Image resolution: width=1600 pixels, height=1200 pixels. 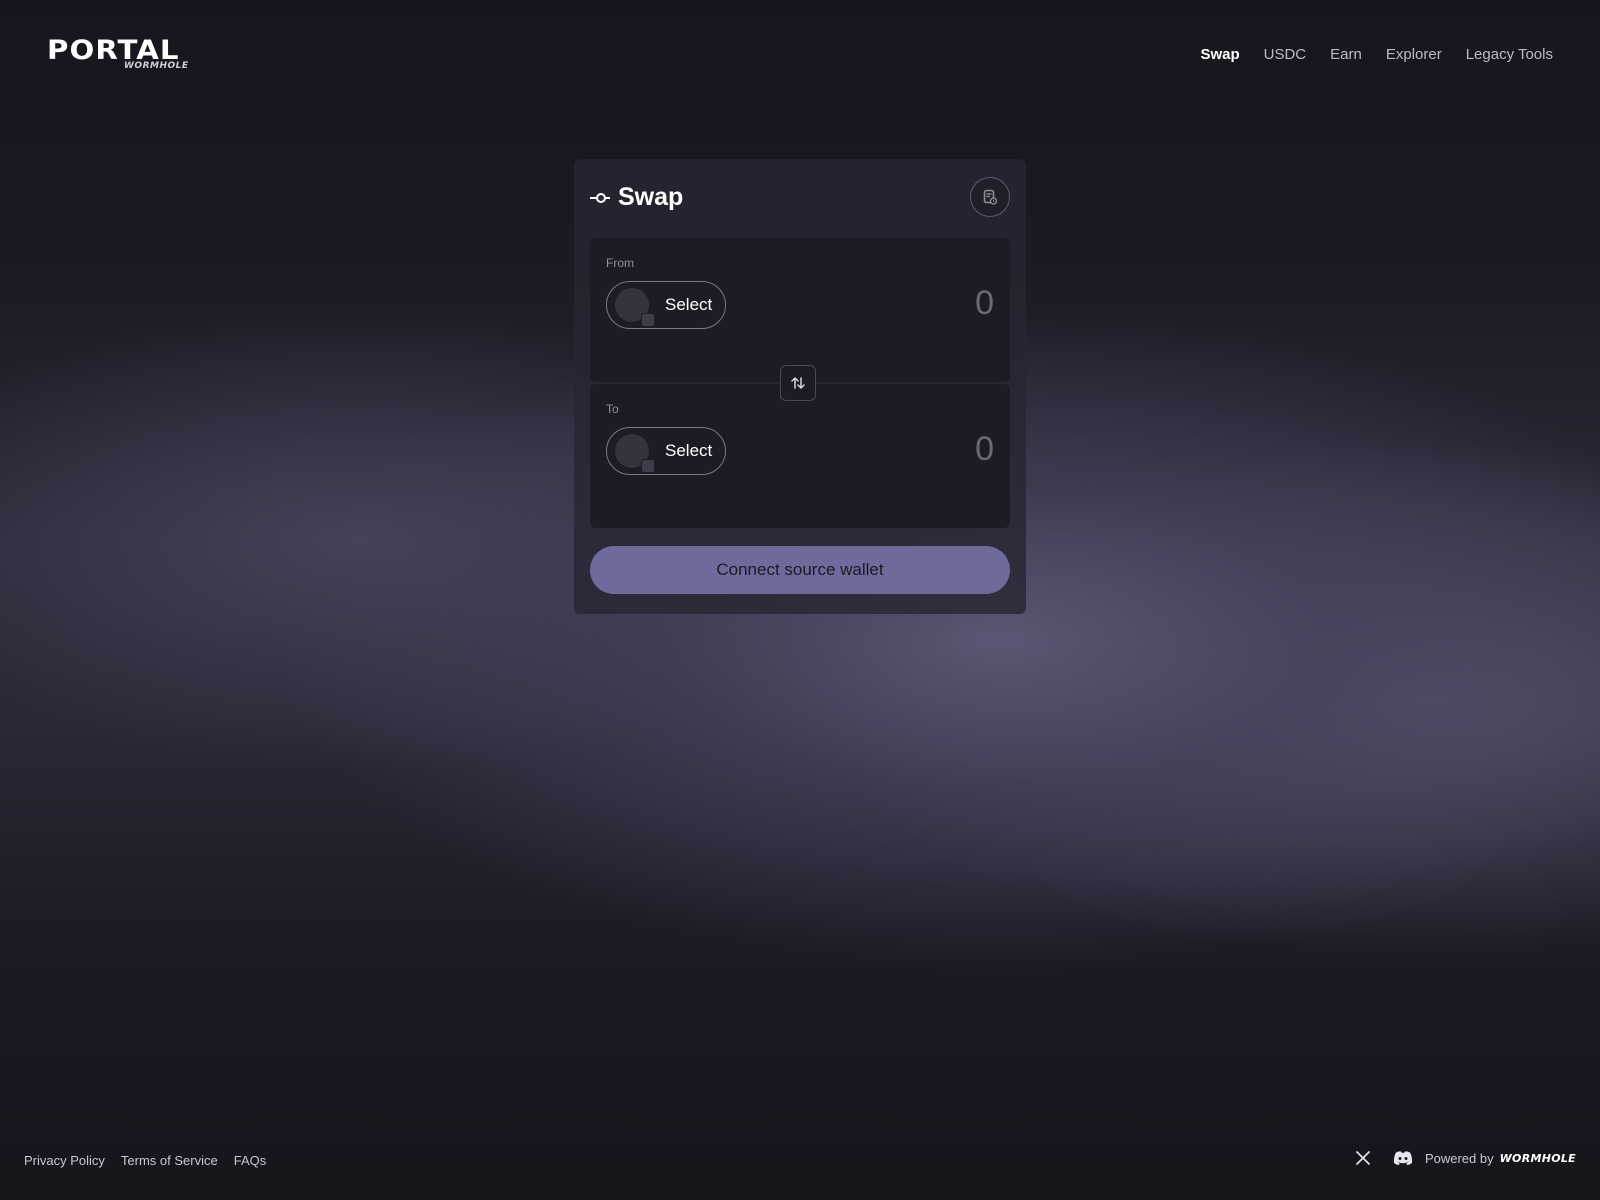 I want to click on to-token-select-button: Select, so click(x=666, y=451).